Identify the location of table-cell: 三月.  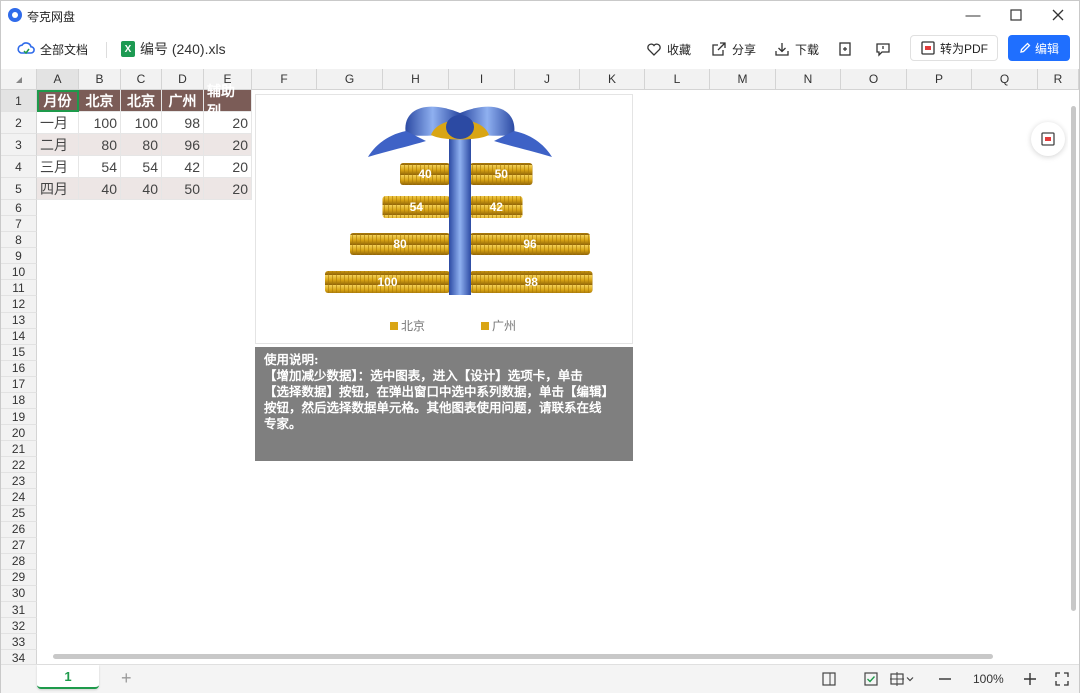
(58, 167).